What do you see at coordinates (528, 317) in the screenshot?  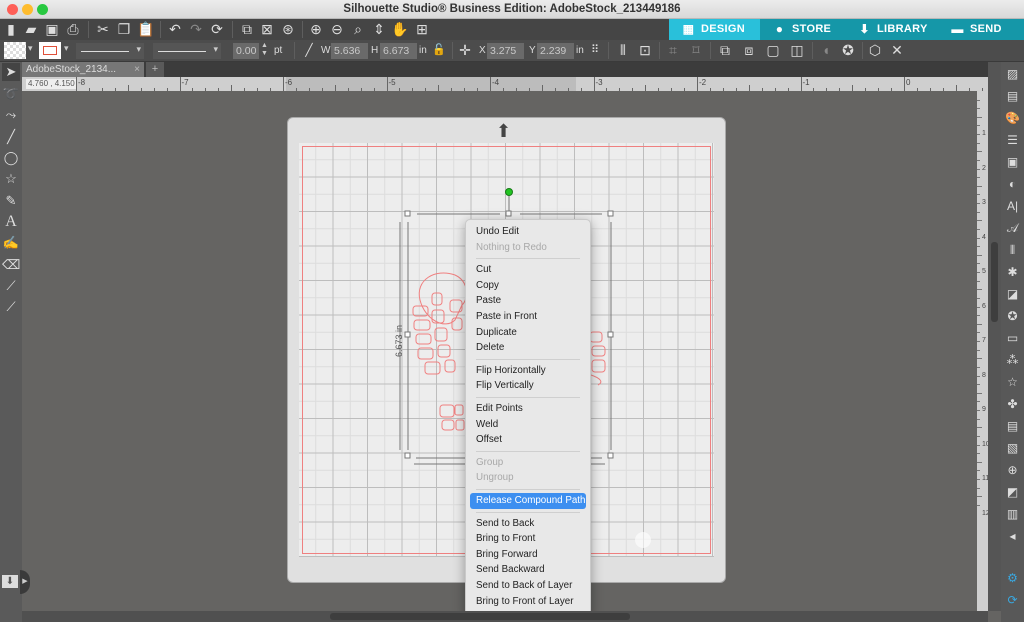 I see `menu-item-paste-in-front: Paste in Front` at bounding box center [528, 317].